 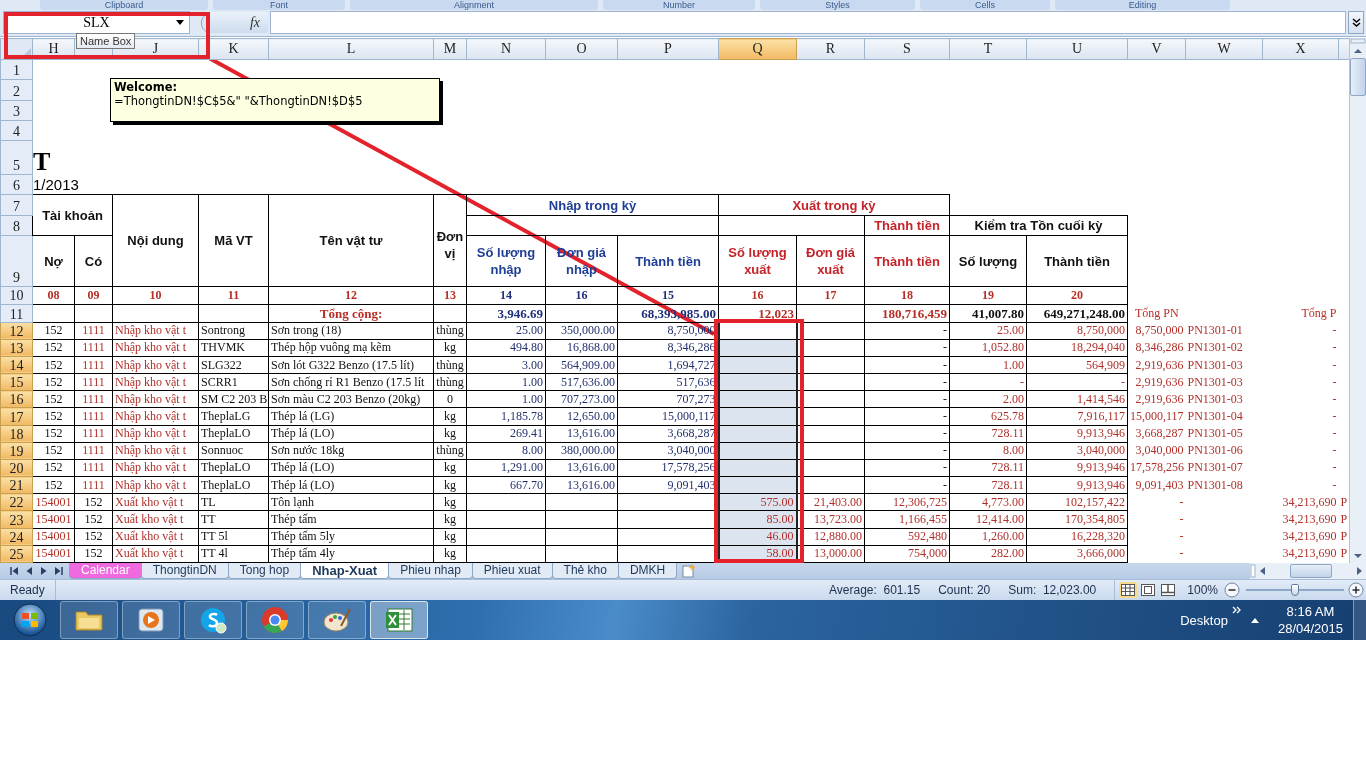 What do you see at coordinates (907, 49) in the screenshot?
I see `column-header: S` at bounding box center [907, 49].